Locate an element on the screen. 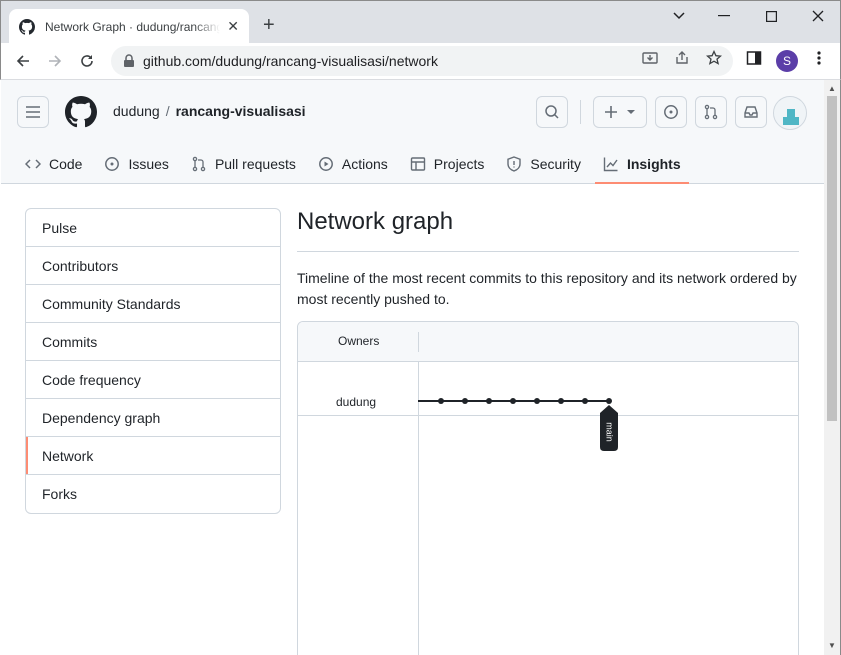  table-icon is located at coordinates (418, 164).